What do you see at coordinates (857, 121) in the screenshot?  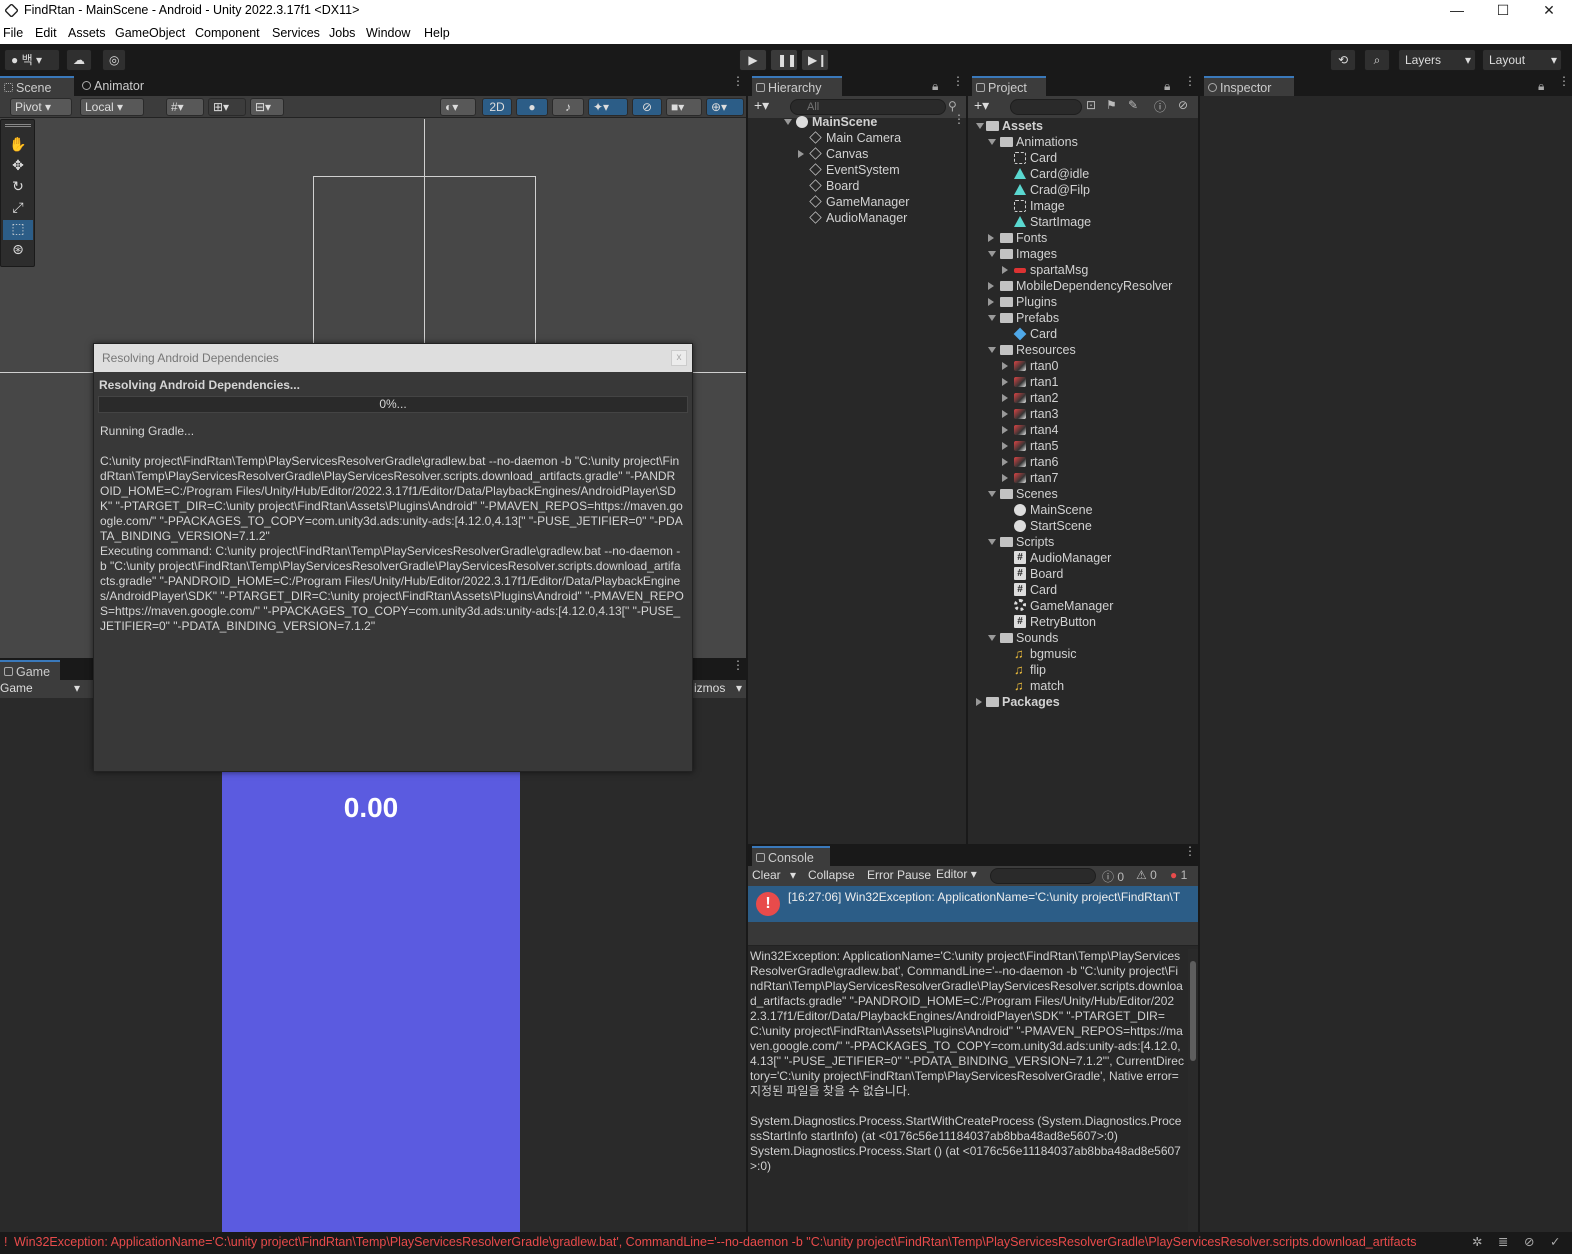 I see `tree-row-mainscene: MainScene ⋮` at bounding box center [857, 121].